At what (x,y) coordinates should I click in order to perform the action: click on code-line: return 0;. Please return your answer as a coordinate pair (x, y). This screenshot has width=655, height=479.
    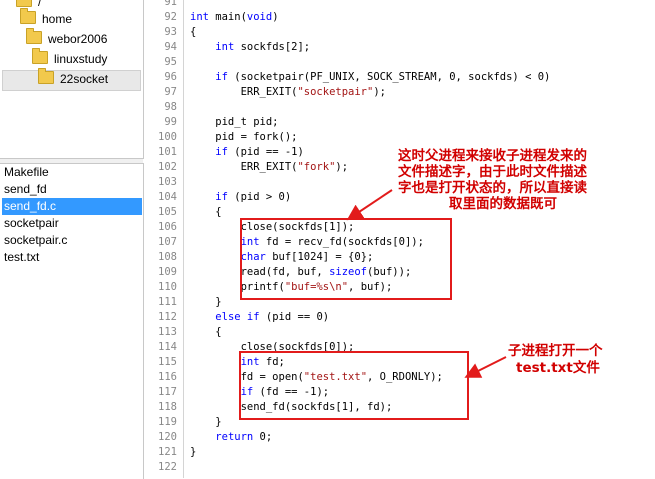
    Looking at the image, I should click on (231, 437).